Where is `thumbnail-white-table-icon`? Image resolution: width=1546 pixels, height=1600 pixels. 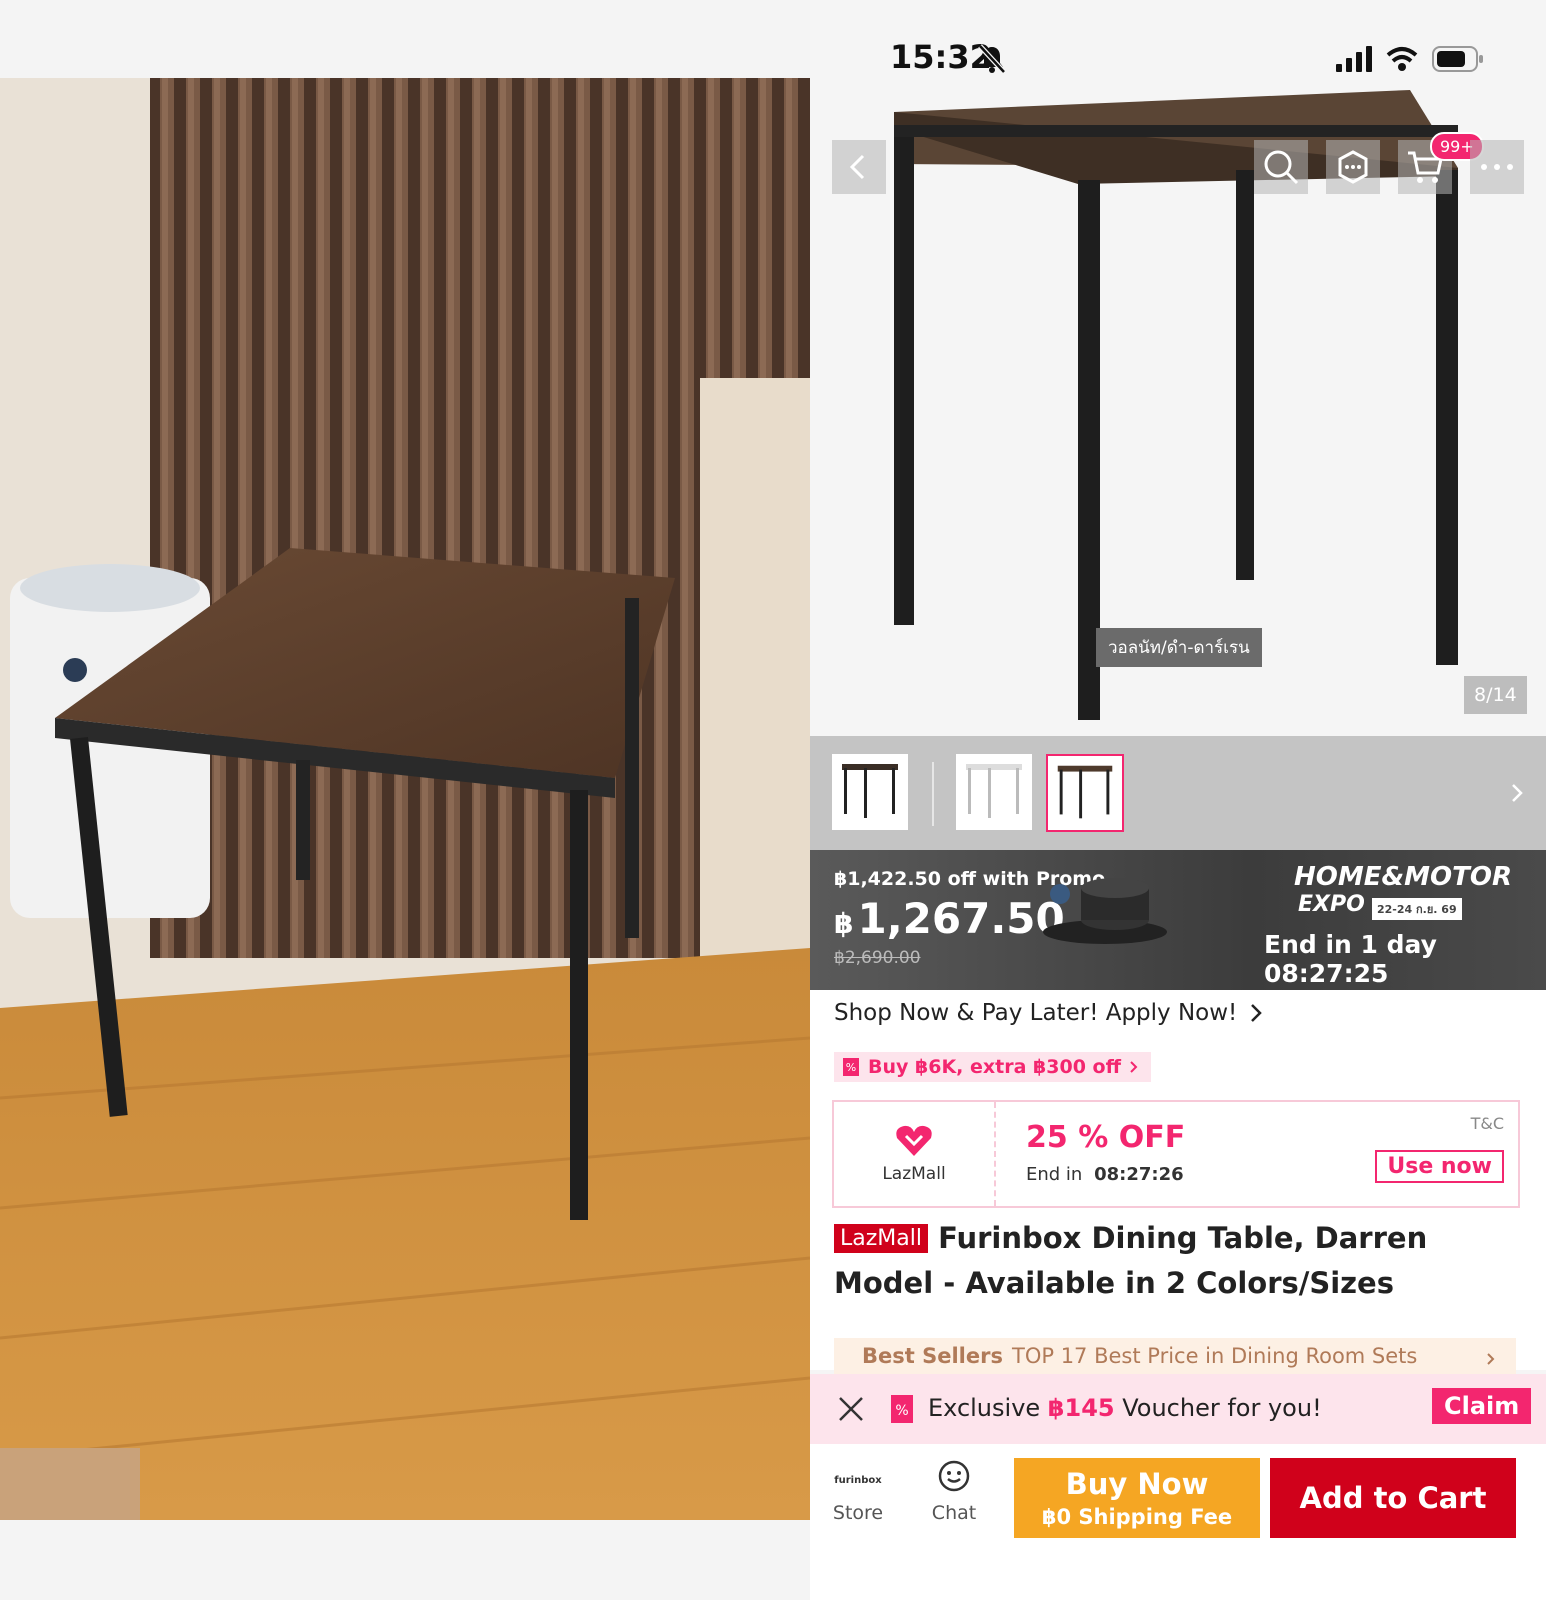 thumbnail-white-table-icon is located at coordinates (994, 791).